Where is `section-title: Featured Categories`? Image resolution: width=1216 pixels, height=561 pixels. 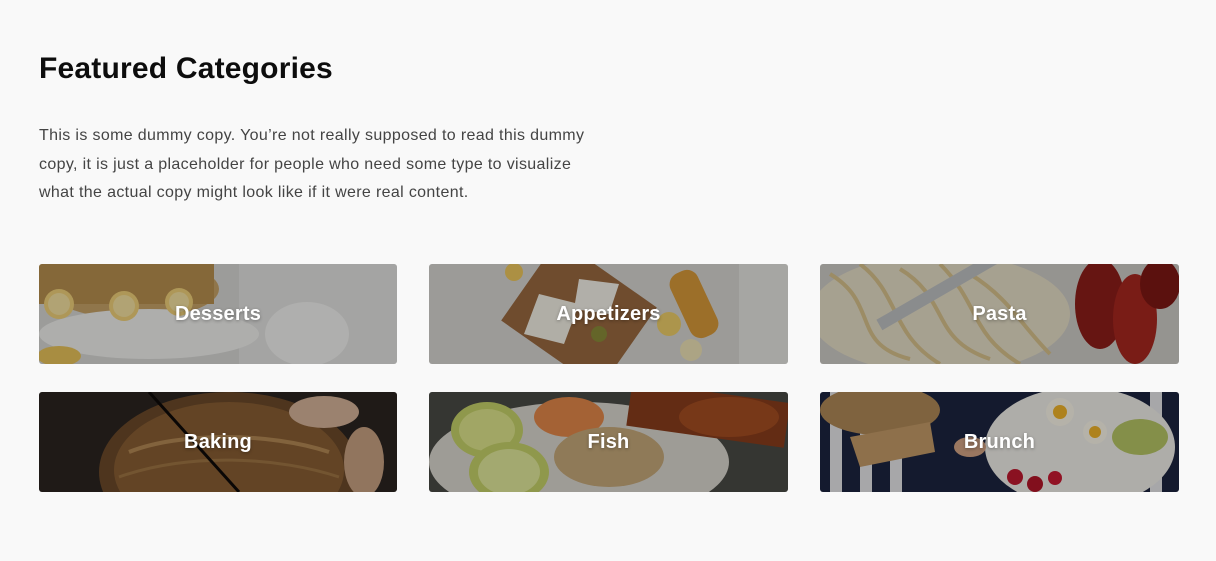
section-title: Featured Categories is located at coordinates (186, 68).